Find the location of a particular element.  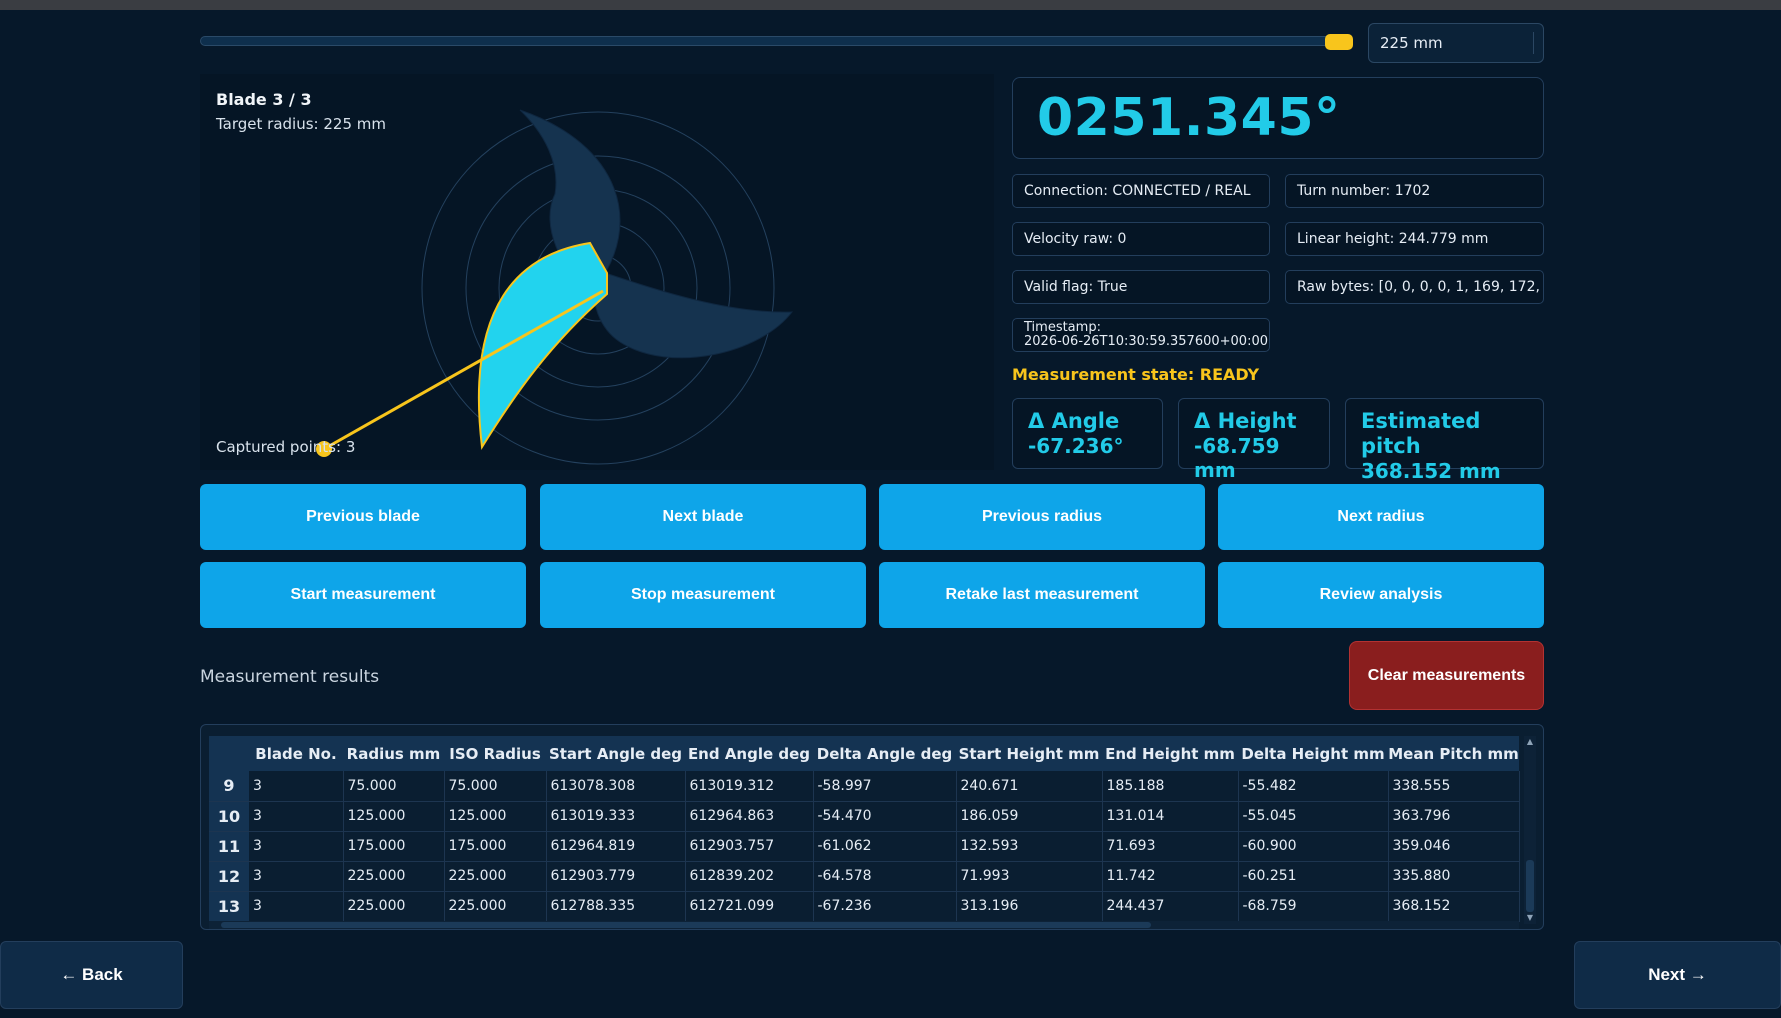

table-cell: 612788.335 is located at coordinates (616, 906).